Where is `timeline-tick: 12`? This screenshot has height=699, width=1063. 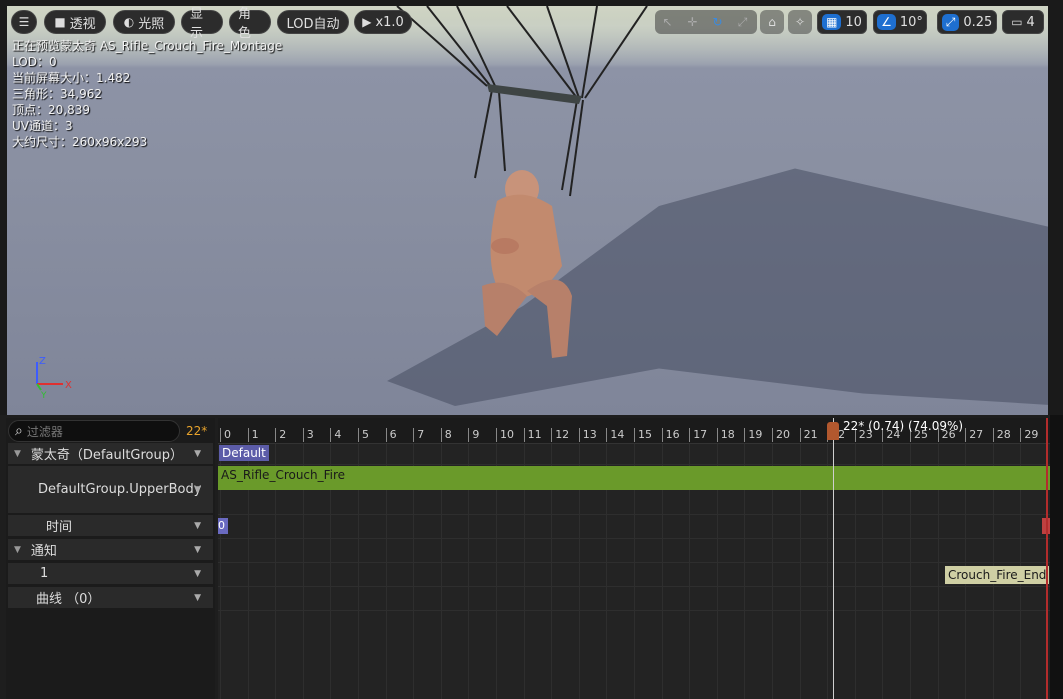
timeline-tick: 12 is located at coordinates (560, 435).